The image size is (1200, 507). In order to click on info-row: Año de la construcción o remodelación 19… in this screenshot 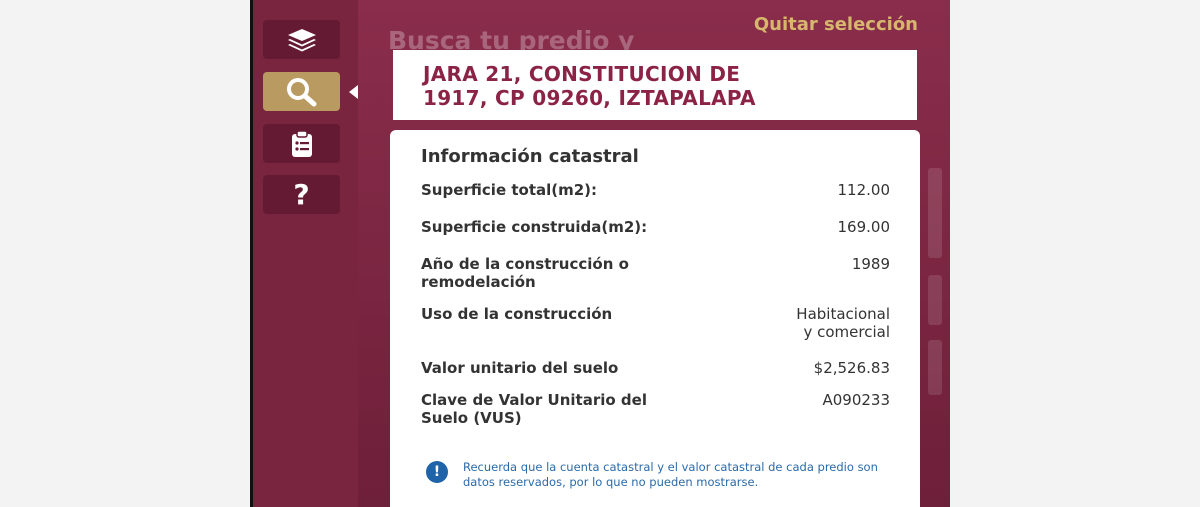, I will do `click(655, 273)`.